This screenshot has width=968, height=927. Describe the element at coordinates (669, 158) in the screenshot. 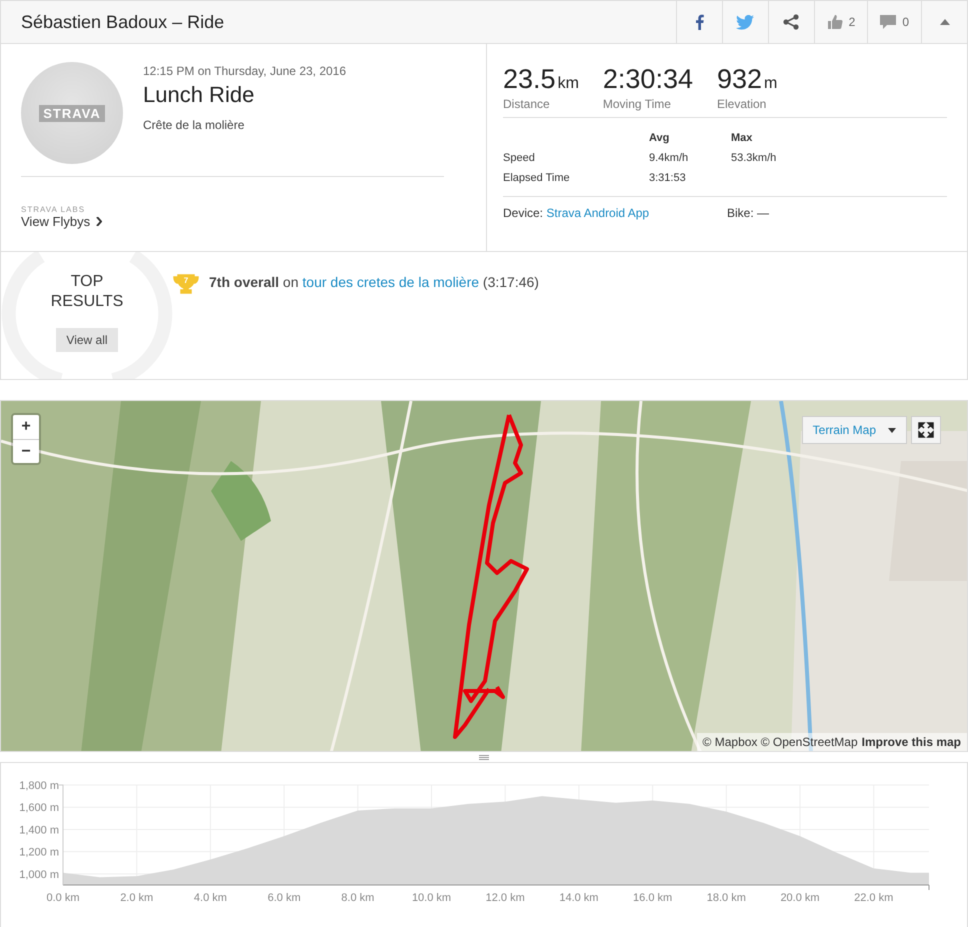

I see `avg-value: 9.4km/h` at that location.